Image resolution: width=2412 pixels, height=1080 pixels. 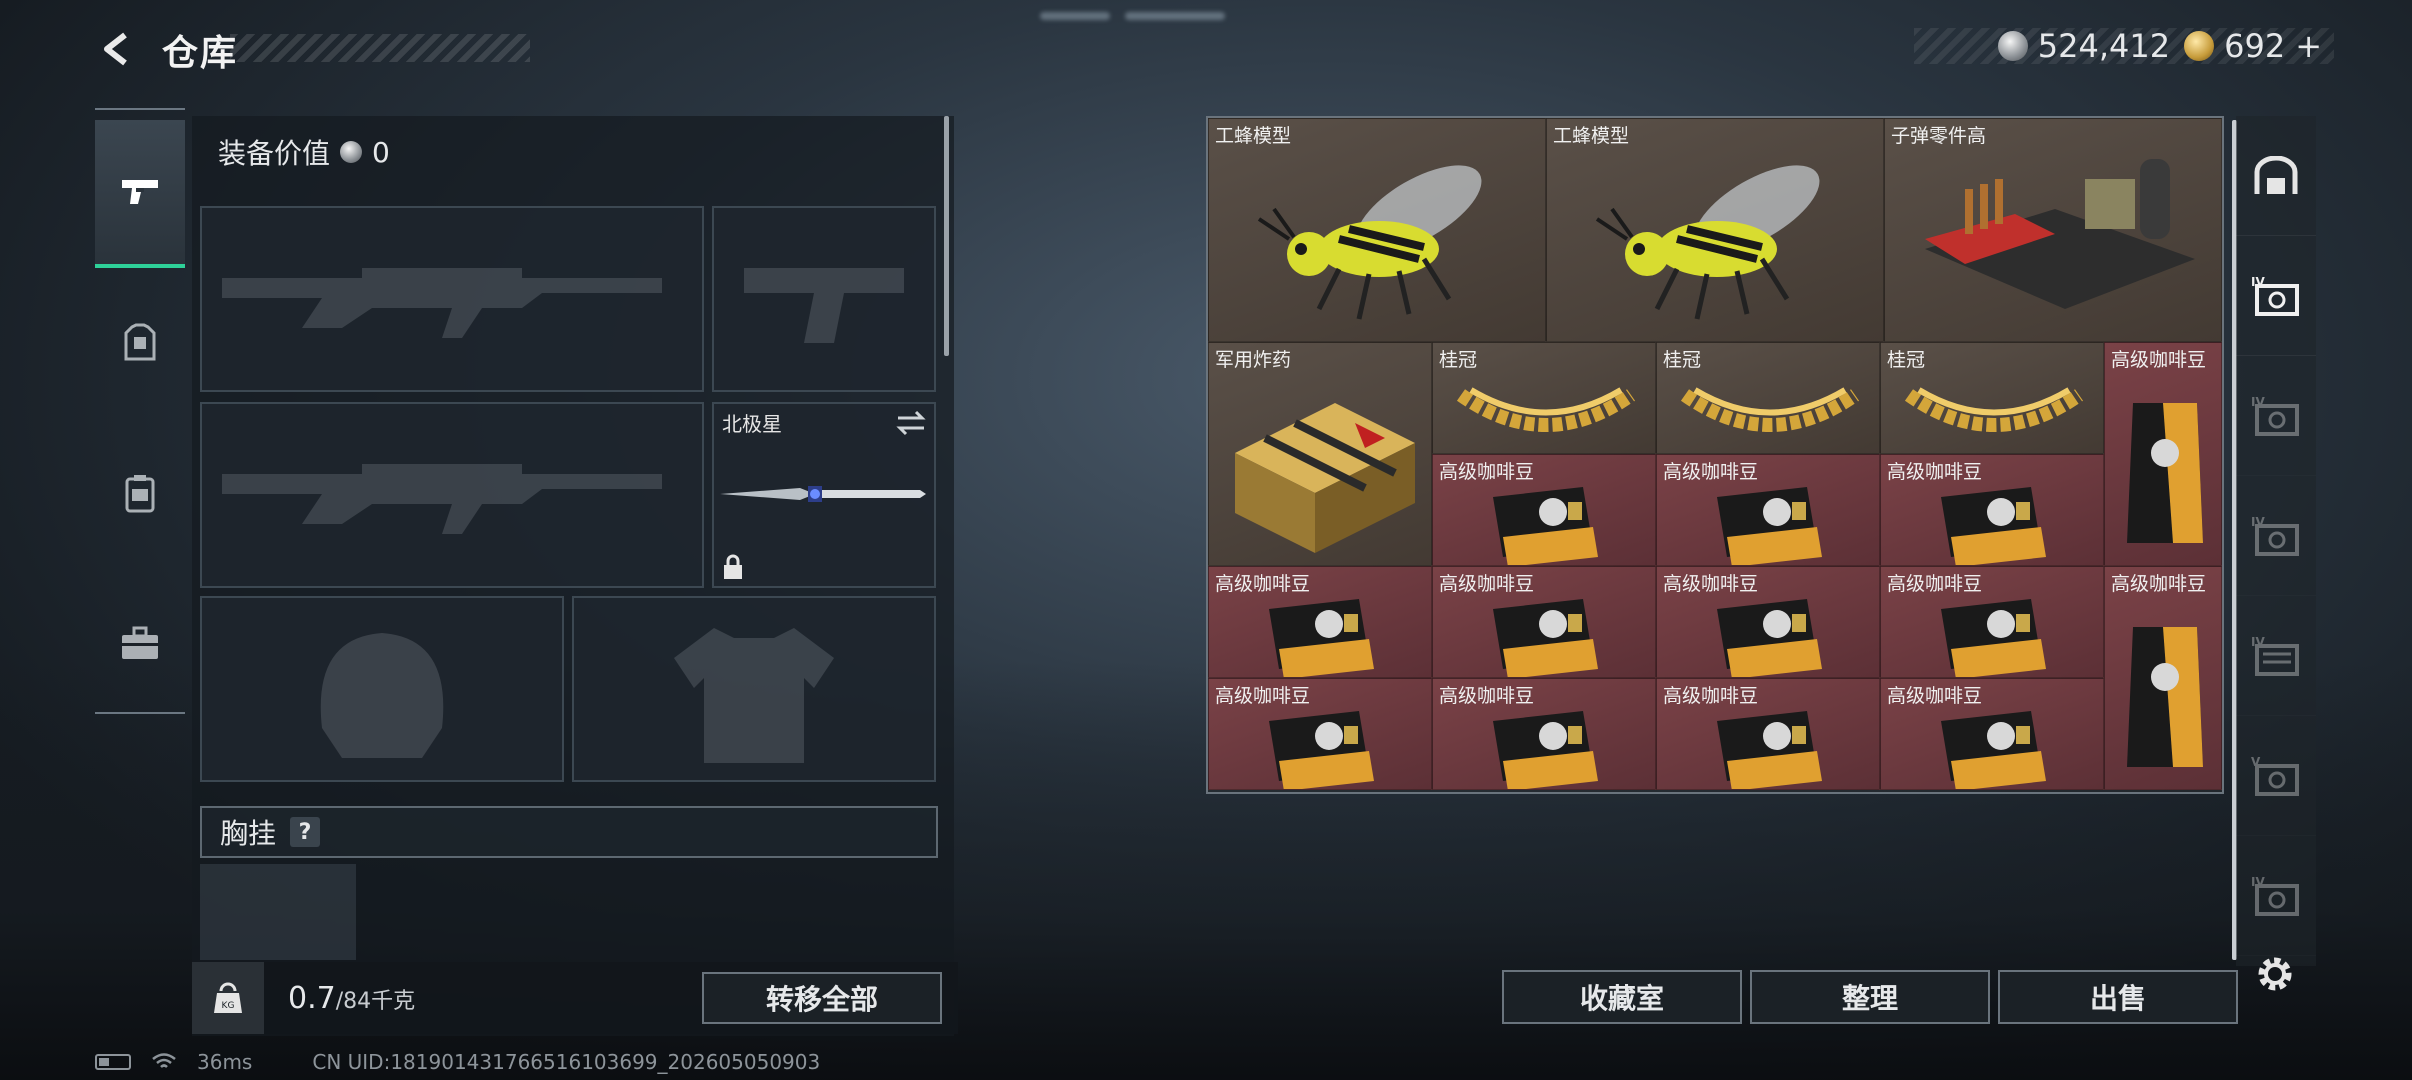 I want to click on stash-tab-4: IV, so click(x=2276, y=656).